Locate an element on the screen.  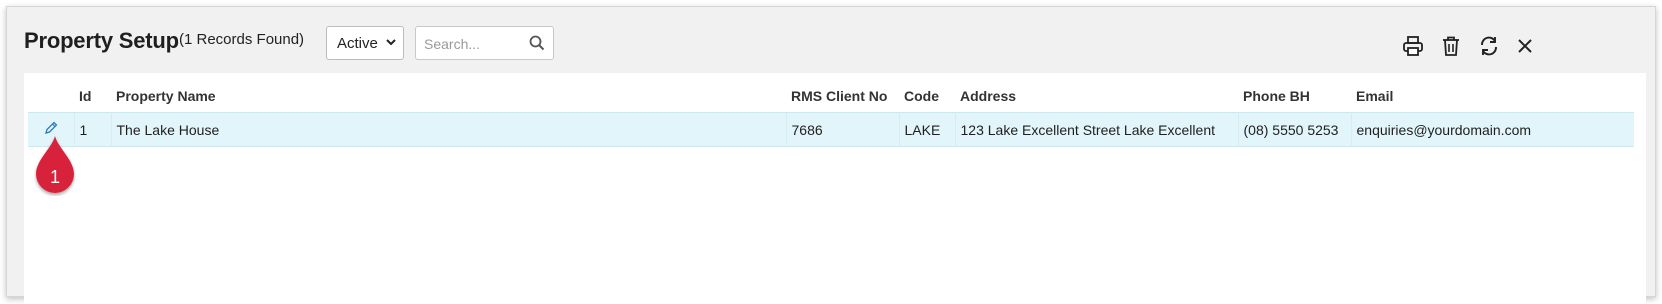
cell-phone-bh: (08) 5550 5253 is located at coordinates (1294, 129).